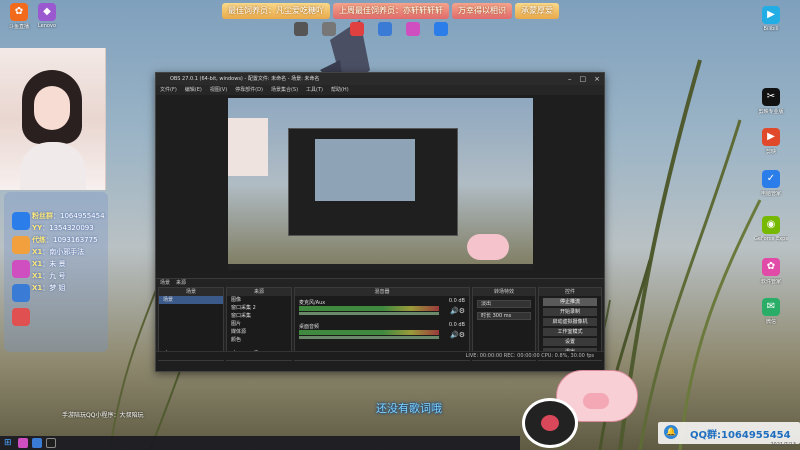 Image resolution: width=800 pixels, height=450 pixels. I want to click on info-line: X1：南小邪手法, so click(58, 252).